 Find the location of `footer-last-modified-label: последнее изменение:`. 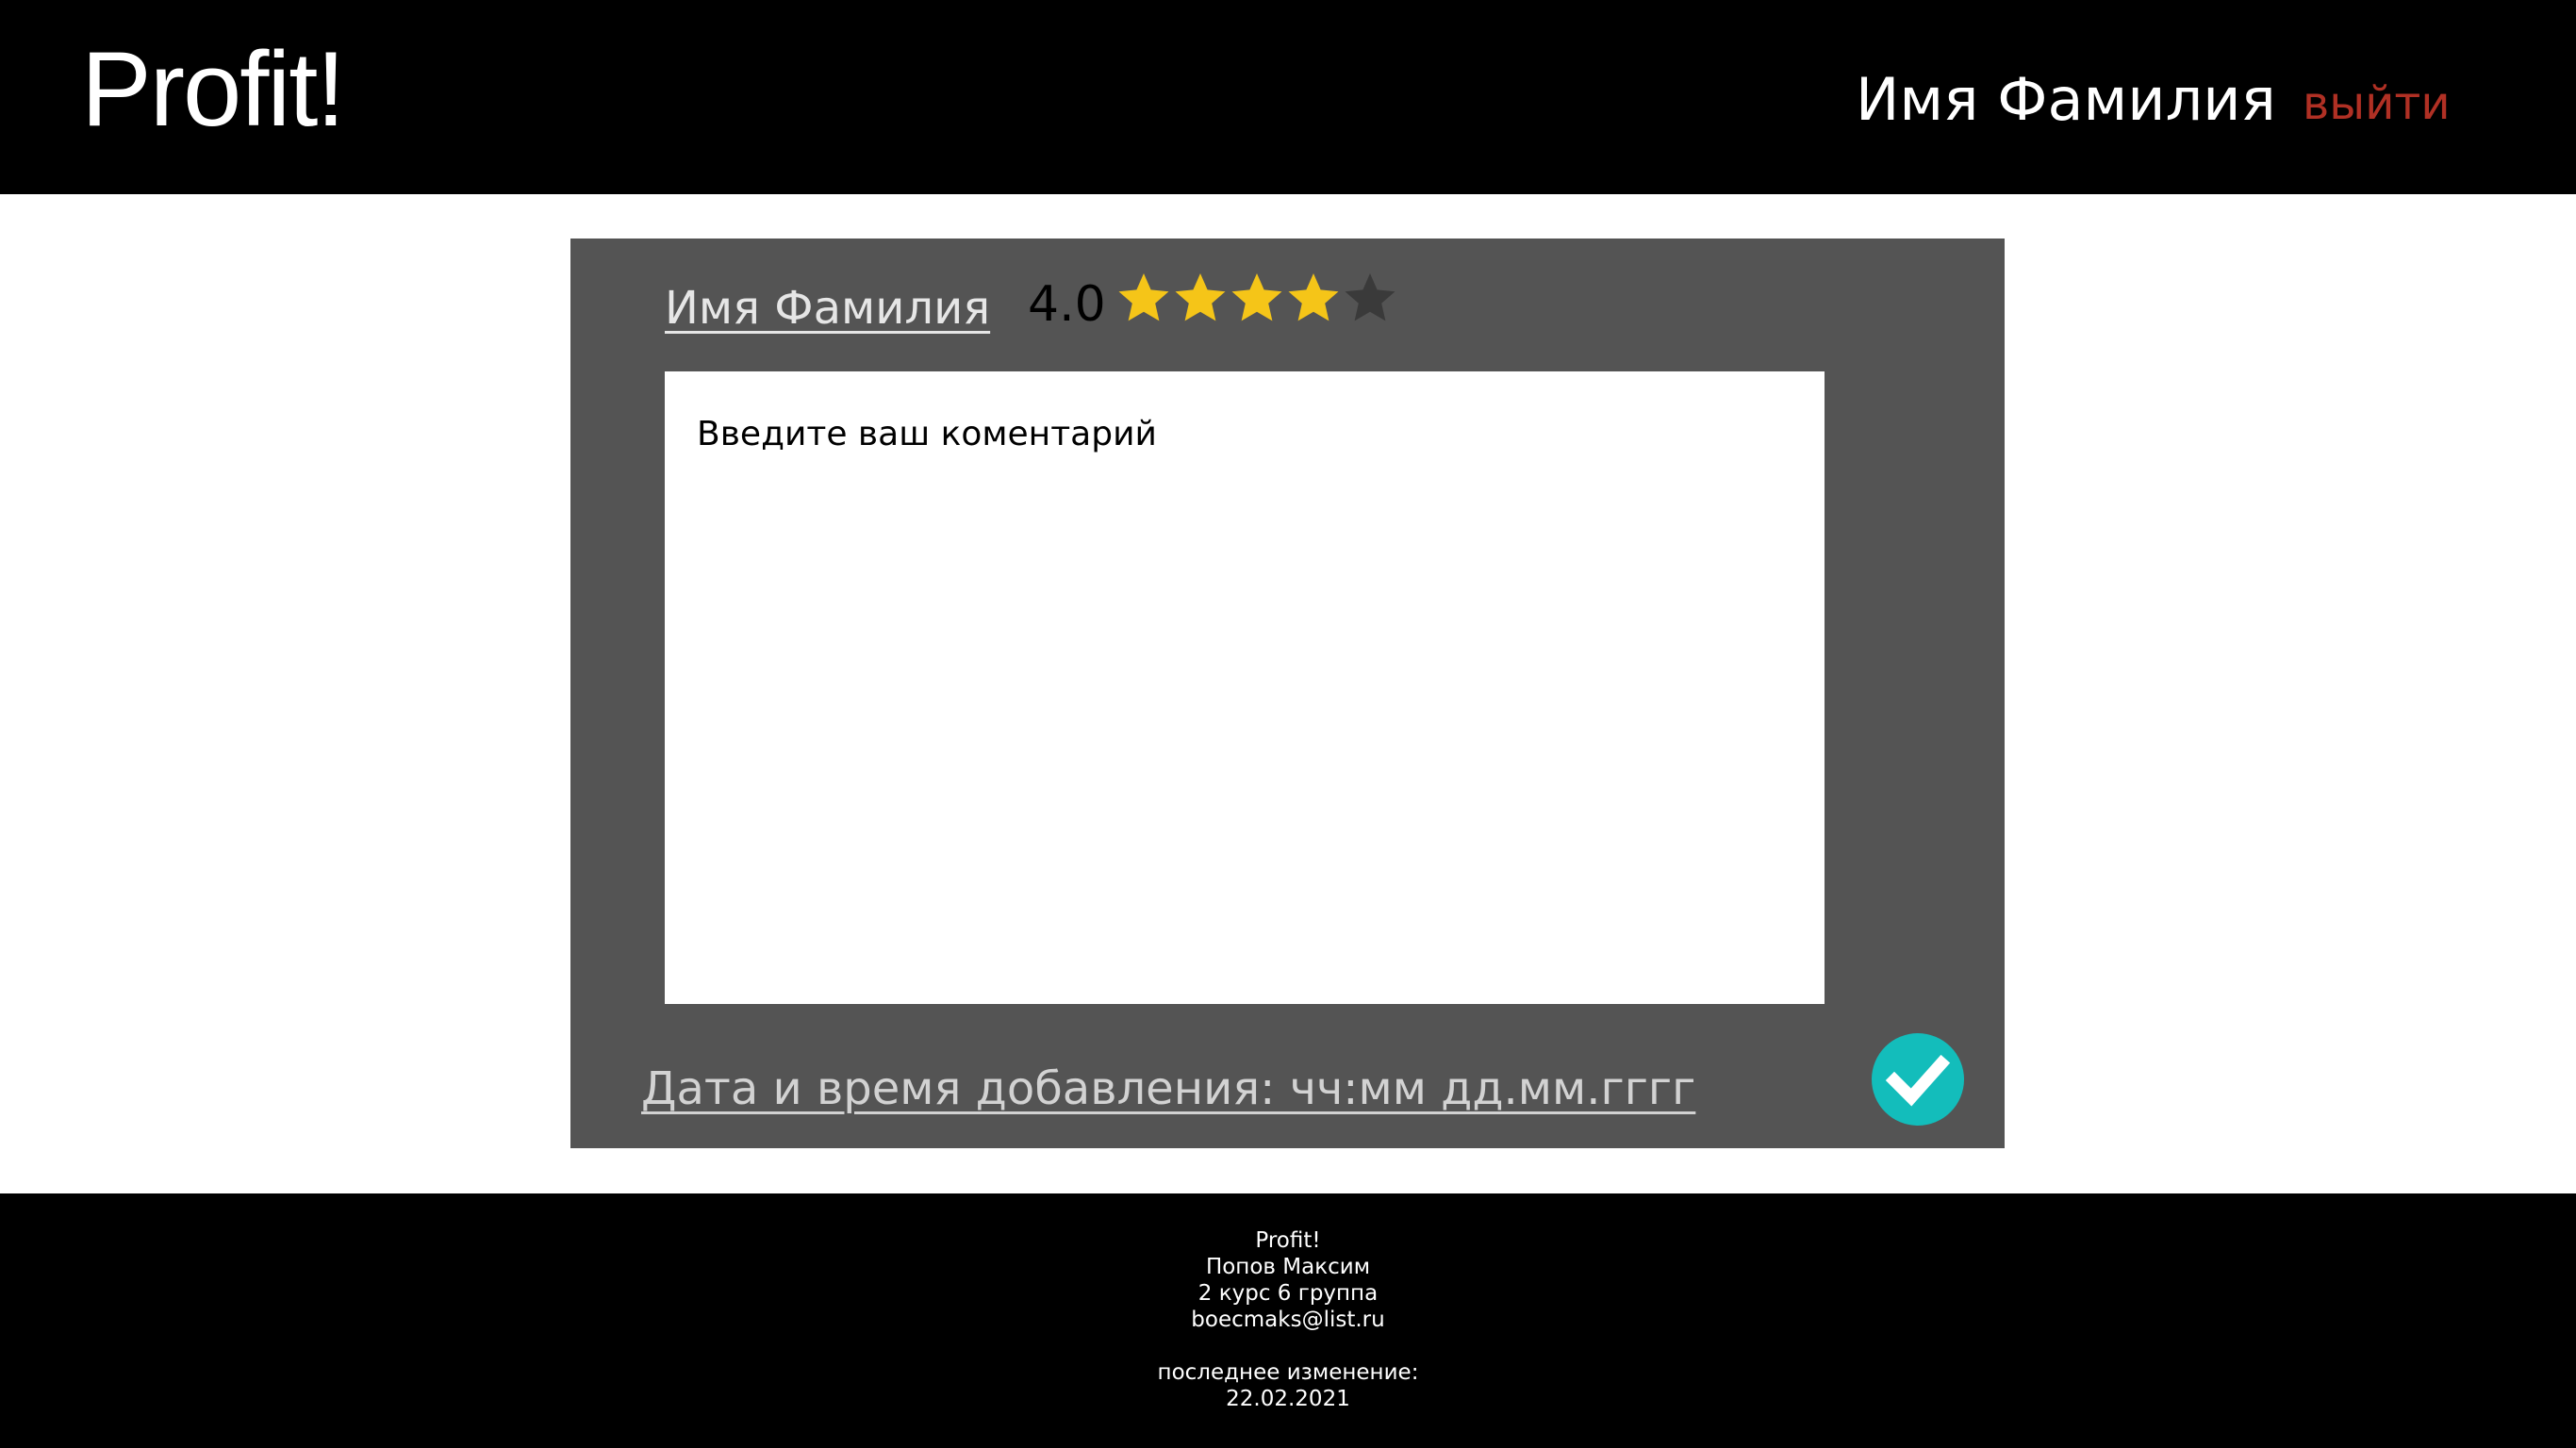

footer-last-modified-label: последнее изменение: is located at coordinates (1288, 1372).